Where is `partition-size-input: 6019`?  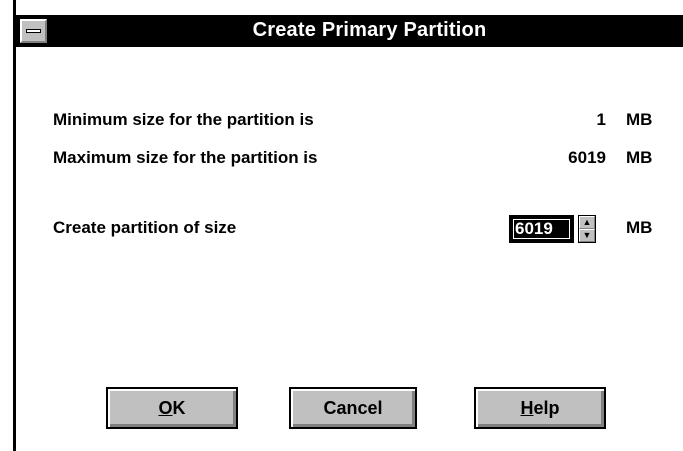
partition-size-input: 6019 is located at coordinates (541, 229).